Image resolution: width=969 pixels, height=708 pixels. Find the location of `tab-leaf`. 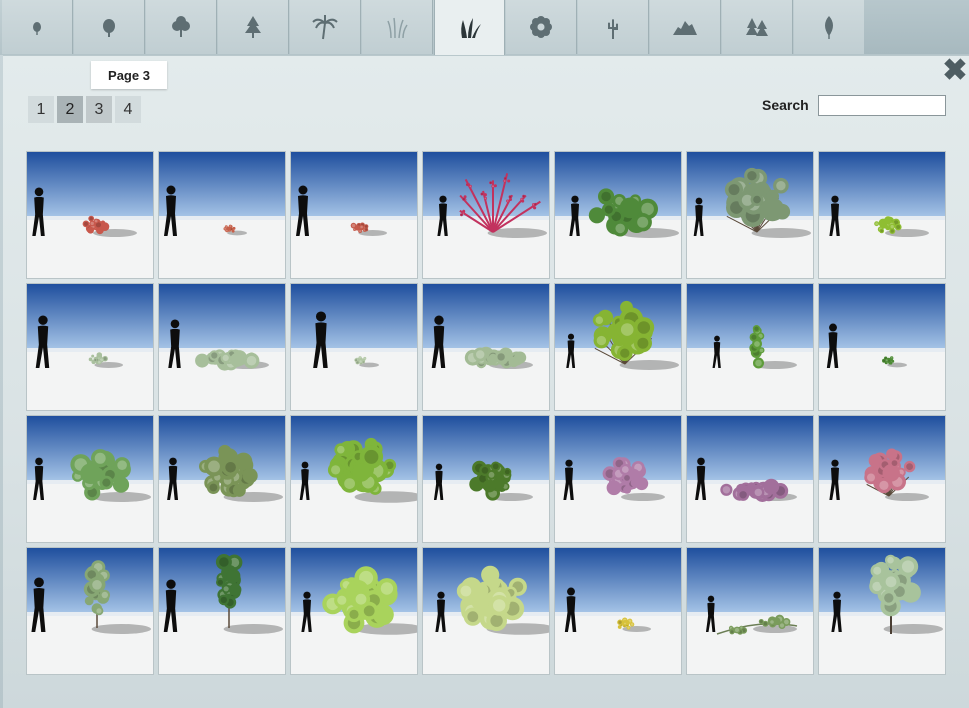

tab-leaf is located at coordinates (829, 27).